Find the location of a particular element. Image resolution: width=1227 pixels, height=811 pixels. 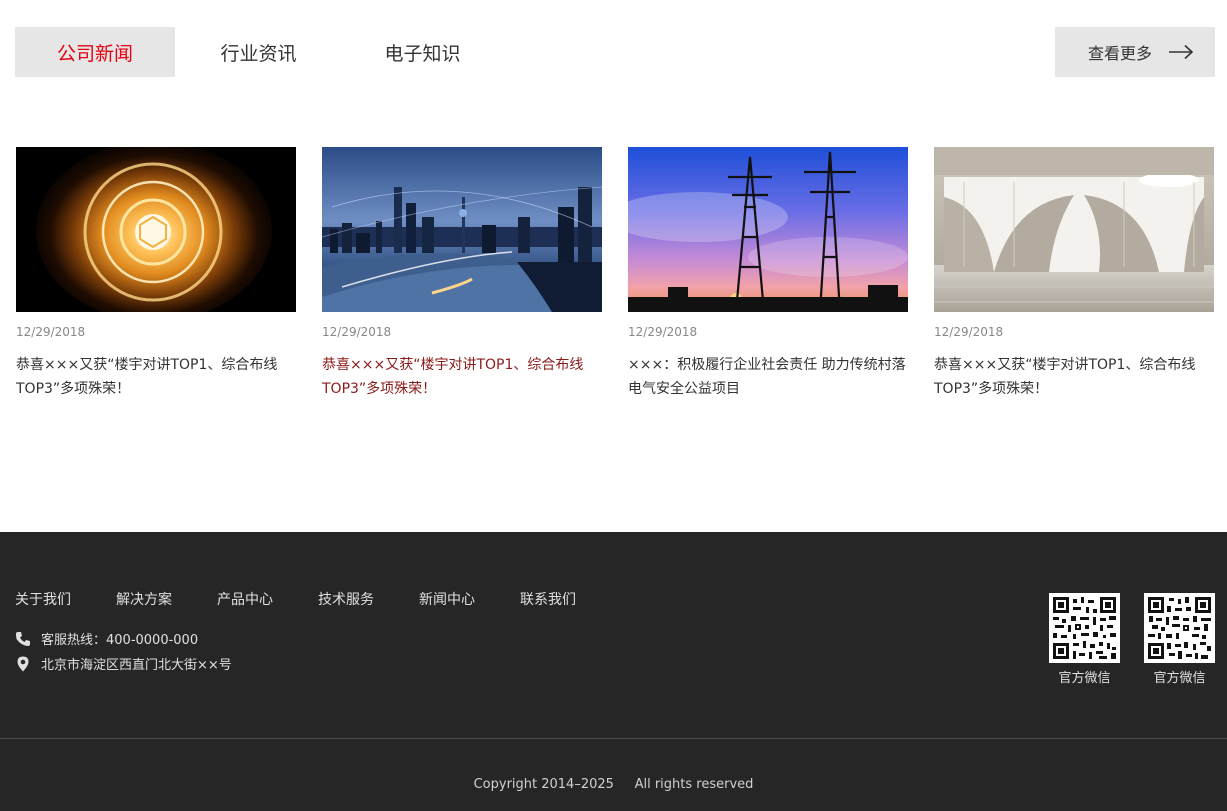

footer-hotline: 客服热线：400-0000-000 is located at coordinates (106, 638).